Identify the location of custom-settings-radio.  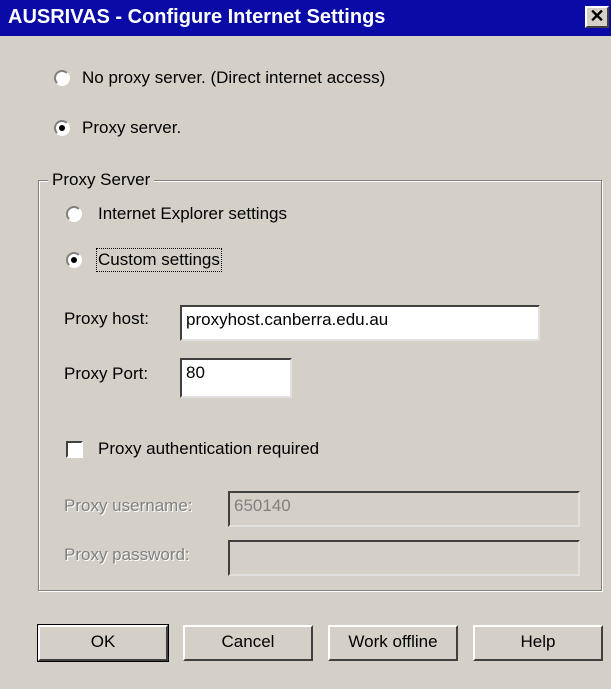
(74, 260).